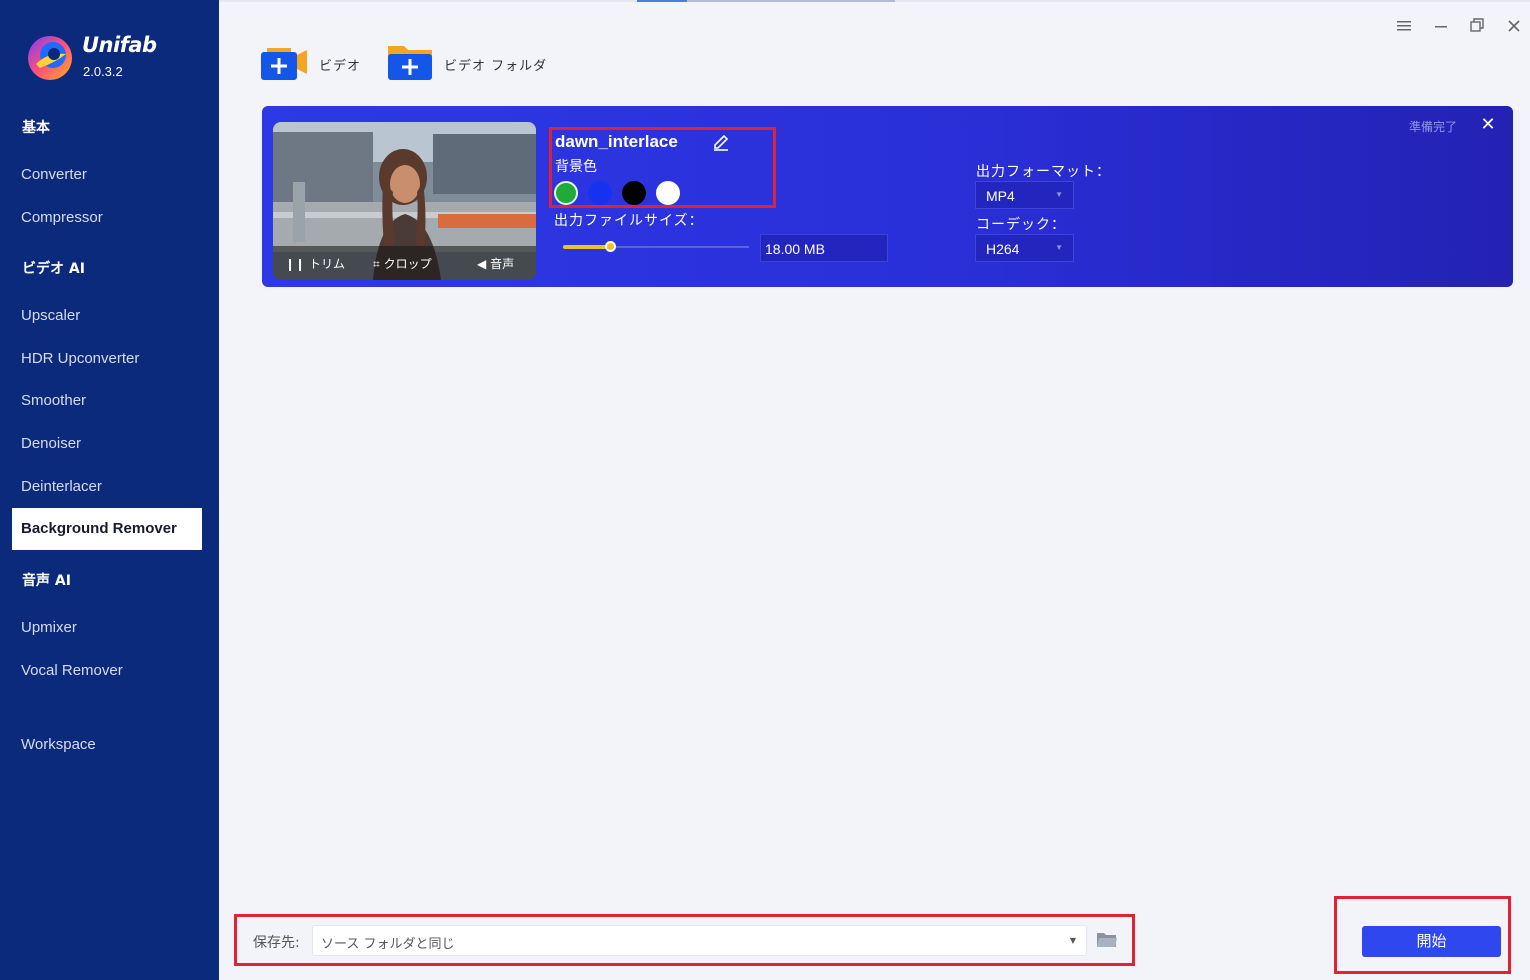  I want to click on crop-button: ⌗ クロップ, so click(402, 263).